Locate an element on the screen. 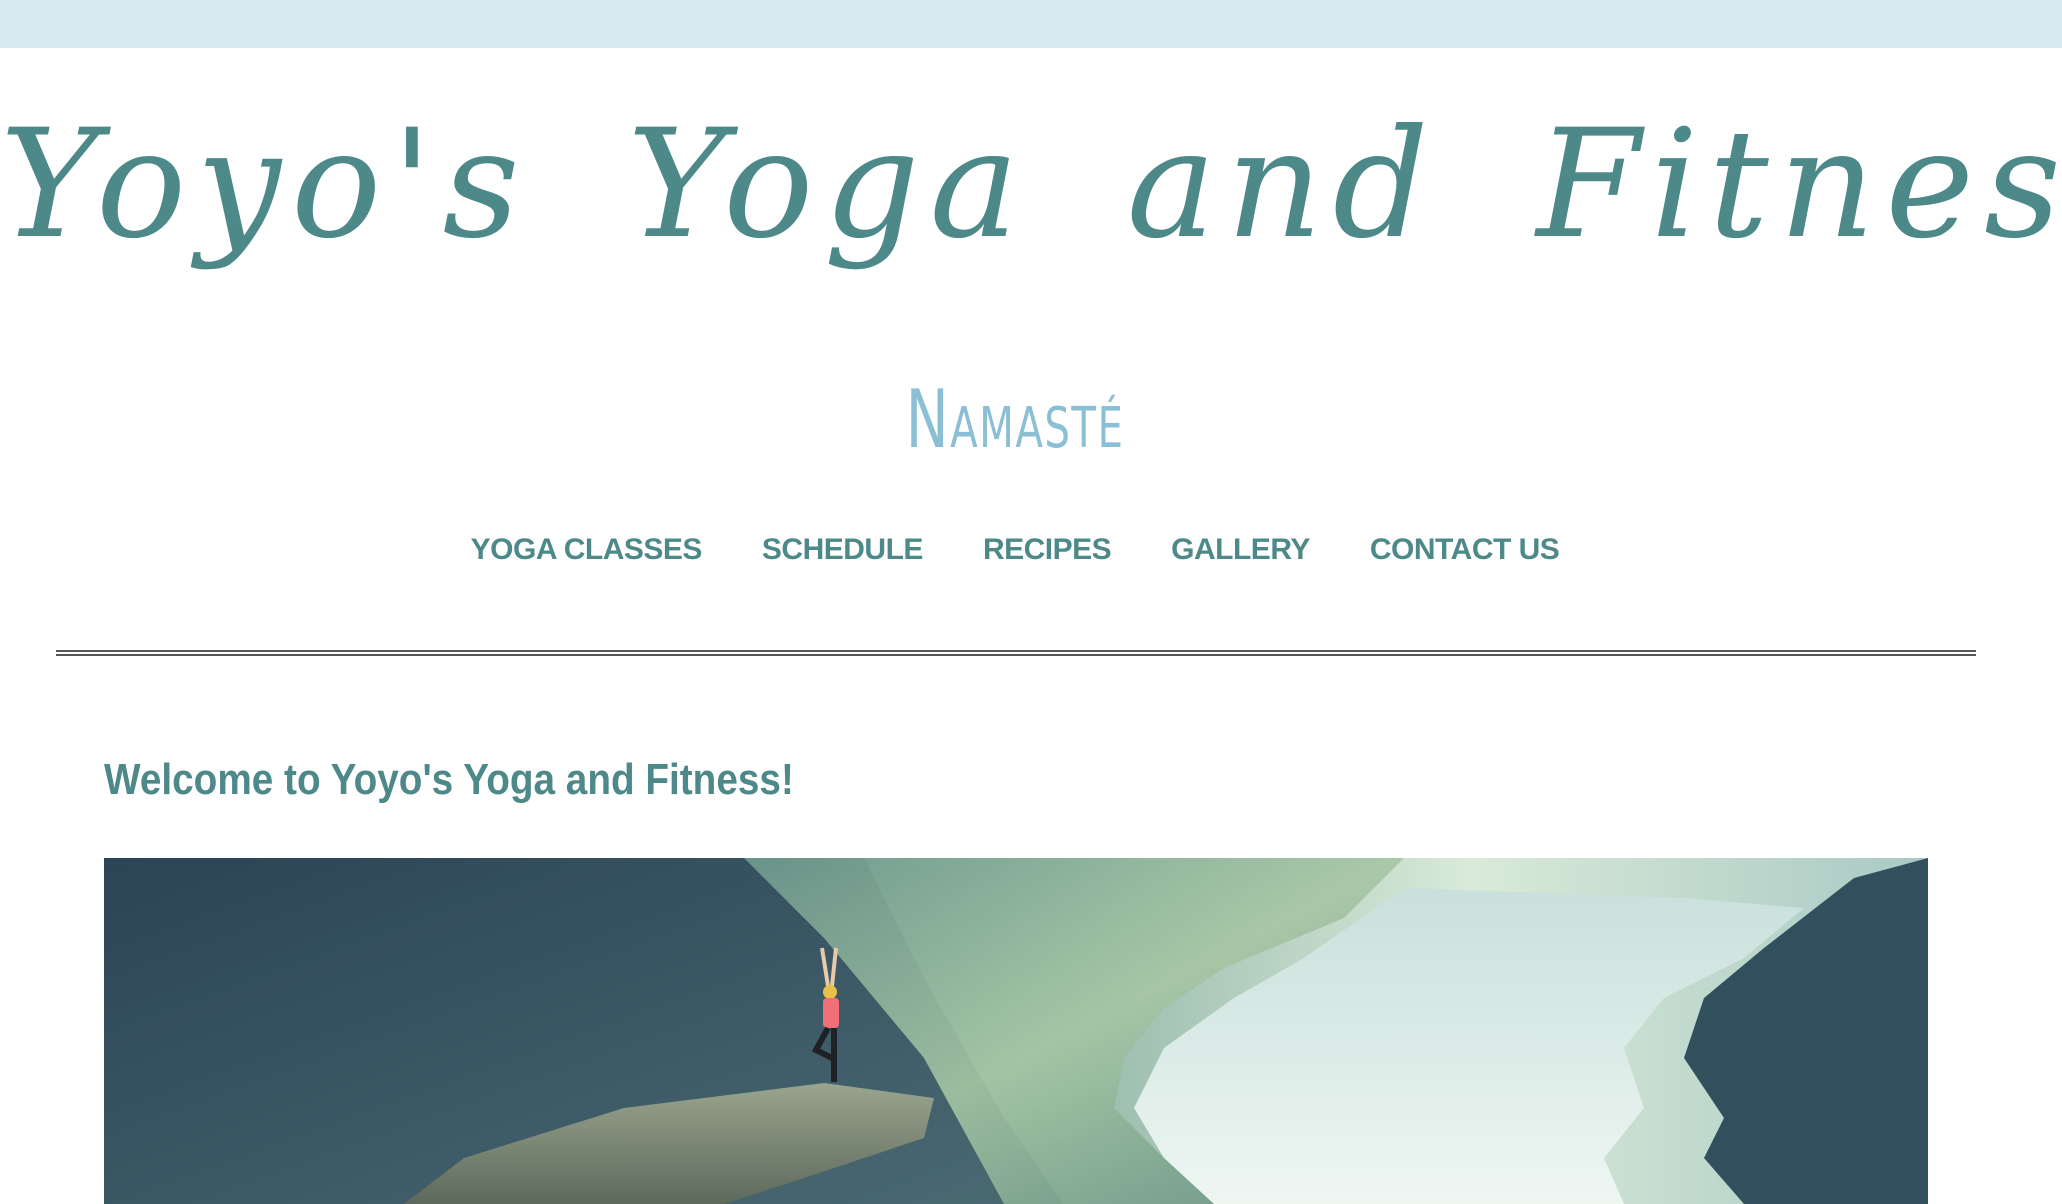  nav-schedule: SCHEDULE is located at coordinates (843, 550).